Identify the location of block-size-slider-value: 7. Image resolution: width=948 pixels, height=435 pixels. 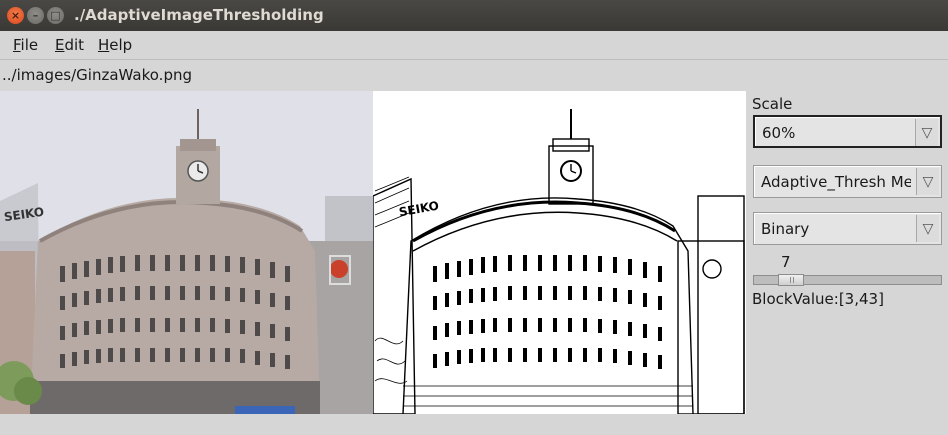
(786, 262).